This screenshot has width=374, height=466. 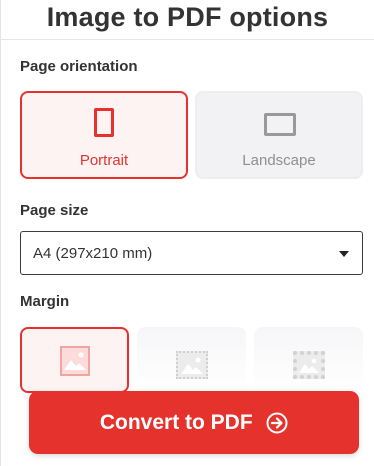 What do you see at coordinates (344, 254) in the screenshot?
I see `chevron-down-icon` at bounding box center [344, 254].